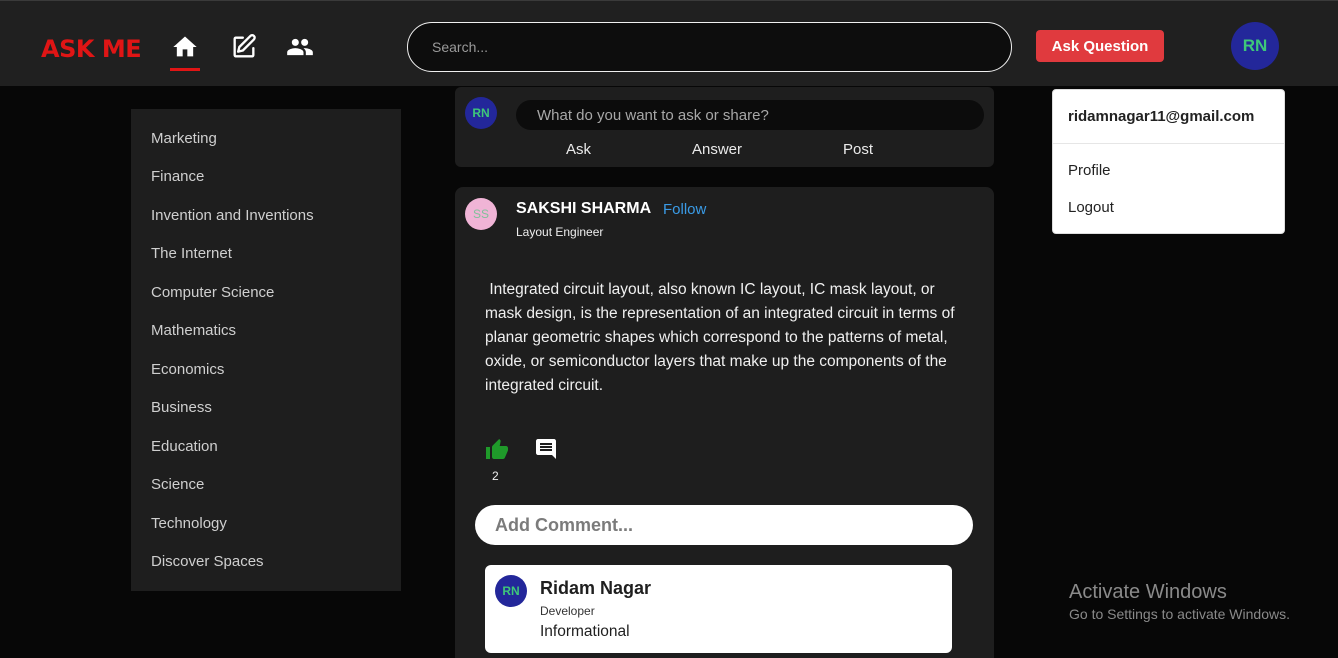  Describe the element at coordinates (1089, 170) in the screenshot. I see `profile-menu-item: Profile` at that location.